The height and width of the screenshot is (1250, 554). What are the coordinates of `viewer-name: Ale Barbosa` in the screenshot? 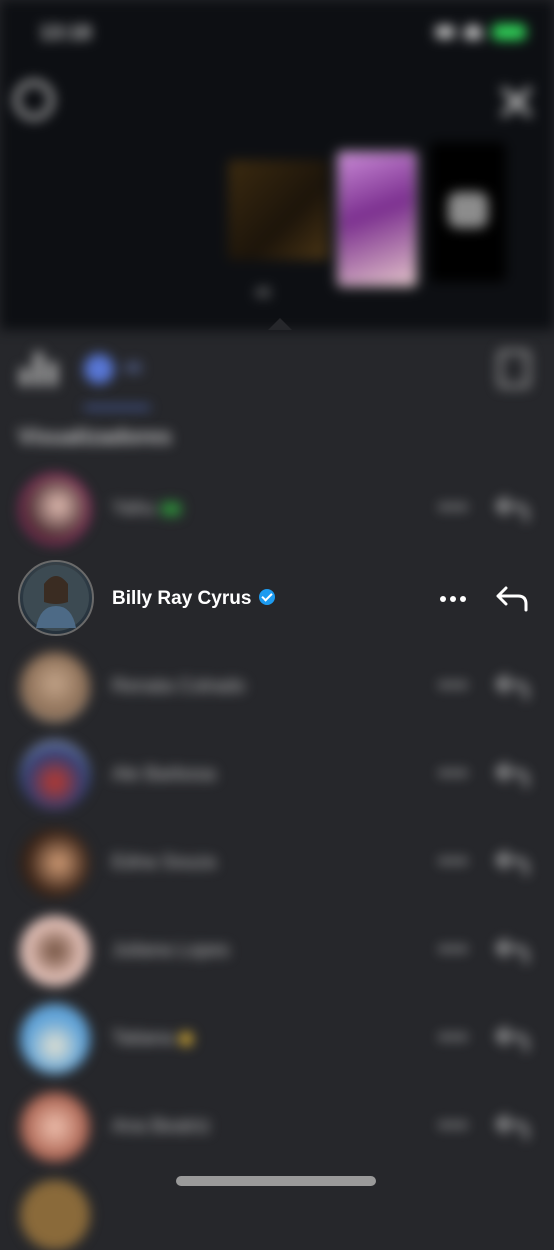 It's located at (164, 774).